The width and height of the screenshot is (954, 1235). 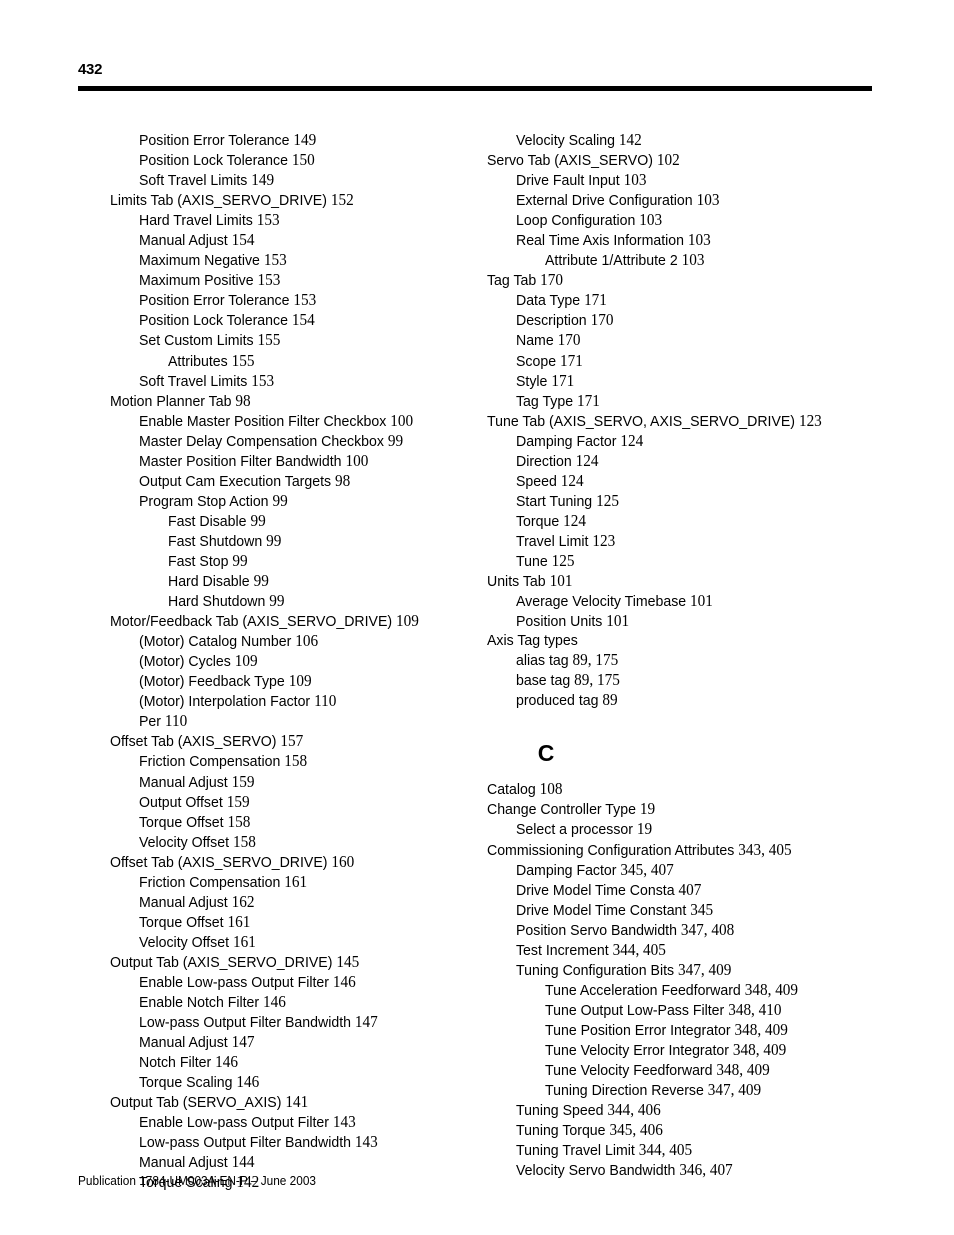 What do you see at coordinates (698, 501) in the screenshot?
I see `index-entry: Start Tuning 125` at bounding box center [698, 501].